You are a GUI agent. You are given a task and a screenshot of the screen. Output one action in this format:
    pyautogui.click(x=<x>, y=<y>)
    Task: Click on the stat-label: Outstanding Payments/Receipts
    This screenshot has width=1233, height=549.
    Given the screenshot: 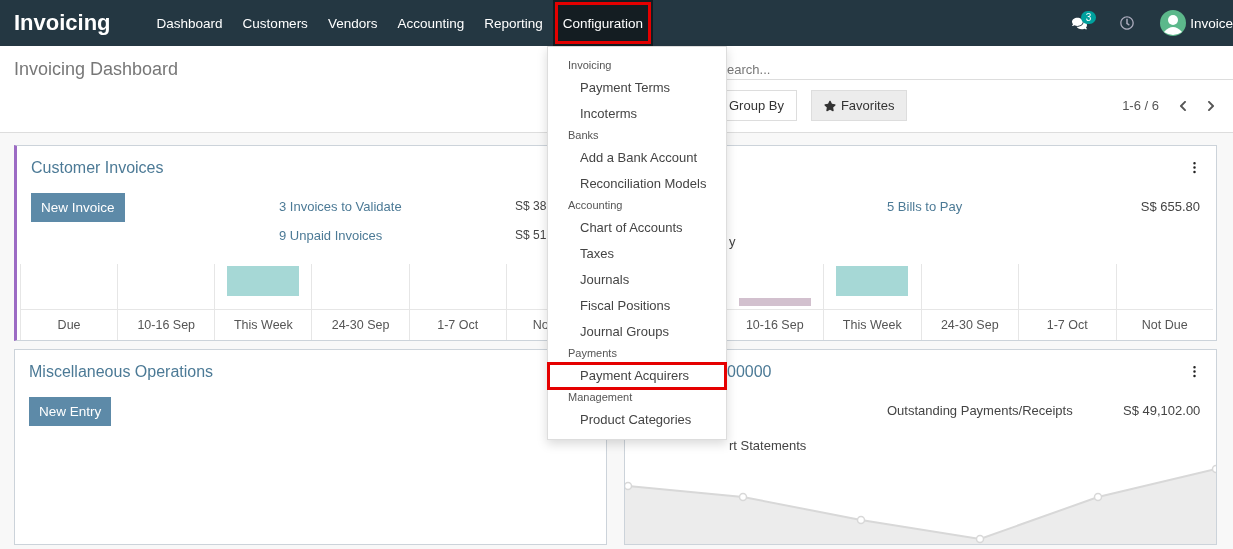 What is the action you would take?
    pyautogui.click(x=980, y=410)
    